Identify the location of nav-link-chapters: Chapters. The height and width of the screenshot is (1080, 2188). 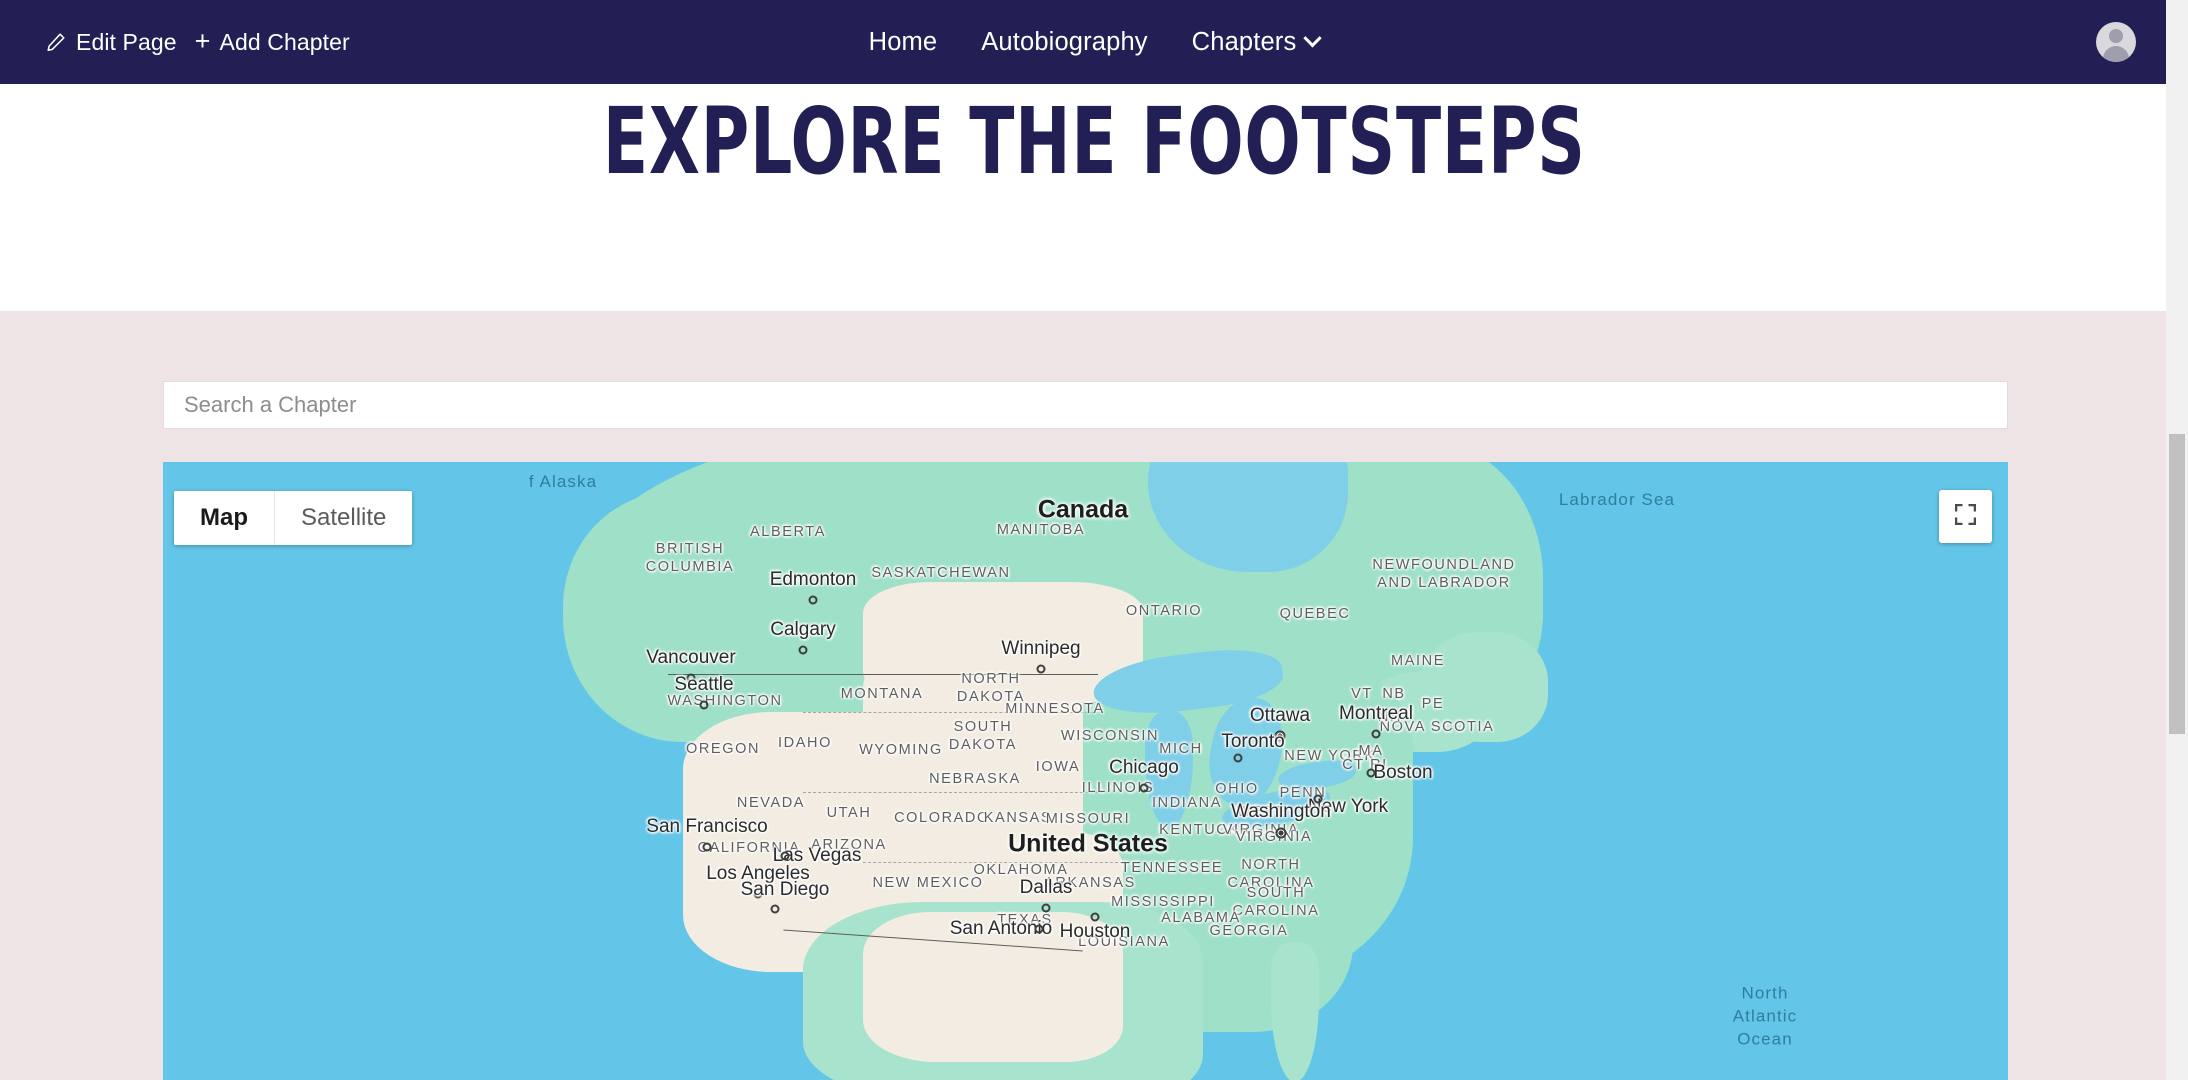
(1256, 42).